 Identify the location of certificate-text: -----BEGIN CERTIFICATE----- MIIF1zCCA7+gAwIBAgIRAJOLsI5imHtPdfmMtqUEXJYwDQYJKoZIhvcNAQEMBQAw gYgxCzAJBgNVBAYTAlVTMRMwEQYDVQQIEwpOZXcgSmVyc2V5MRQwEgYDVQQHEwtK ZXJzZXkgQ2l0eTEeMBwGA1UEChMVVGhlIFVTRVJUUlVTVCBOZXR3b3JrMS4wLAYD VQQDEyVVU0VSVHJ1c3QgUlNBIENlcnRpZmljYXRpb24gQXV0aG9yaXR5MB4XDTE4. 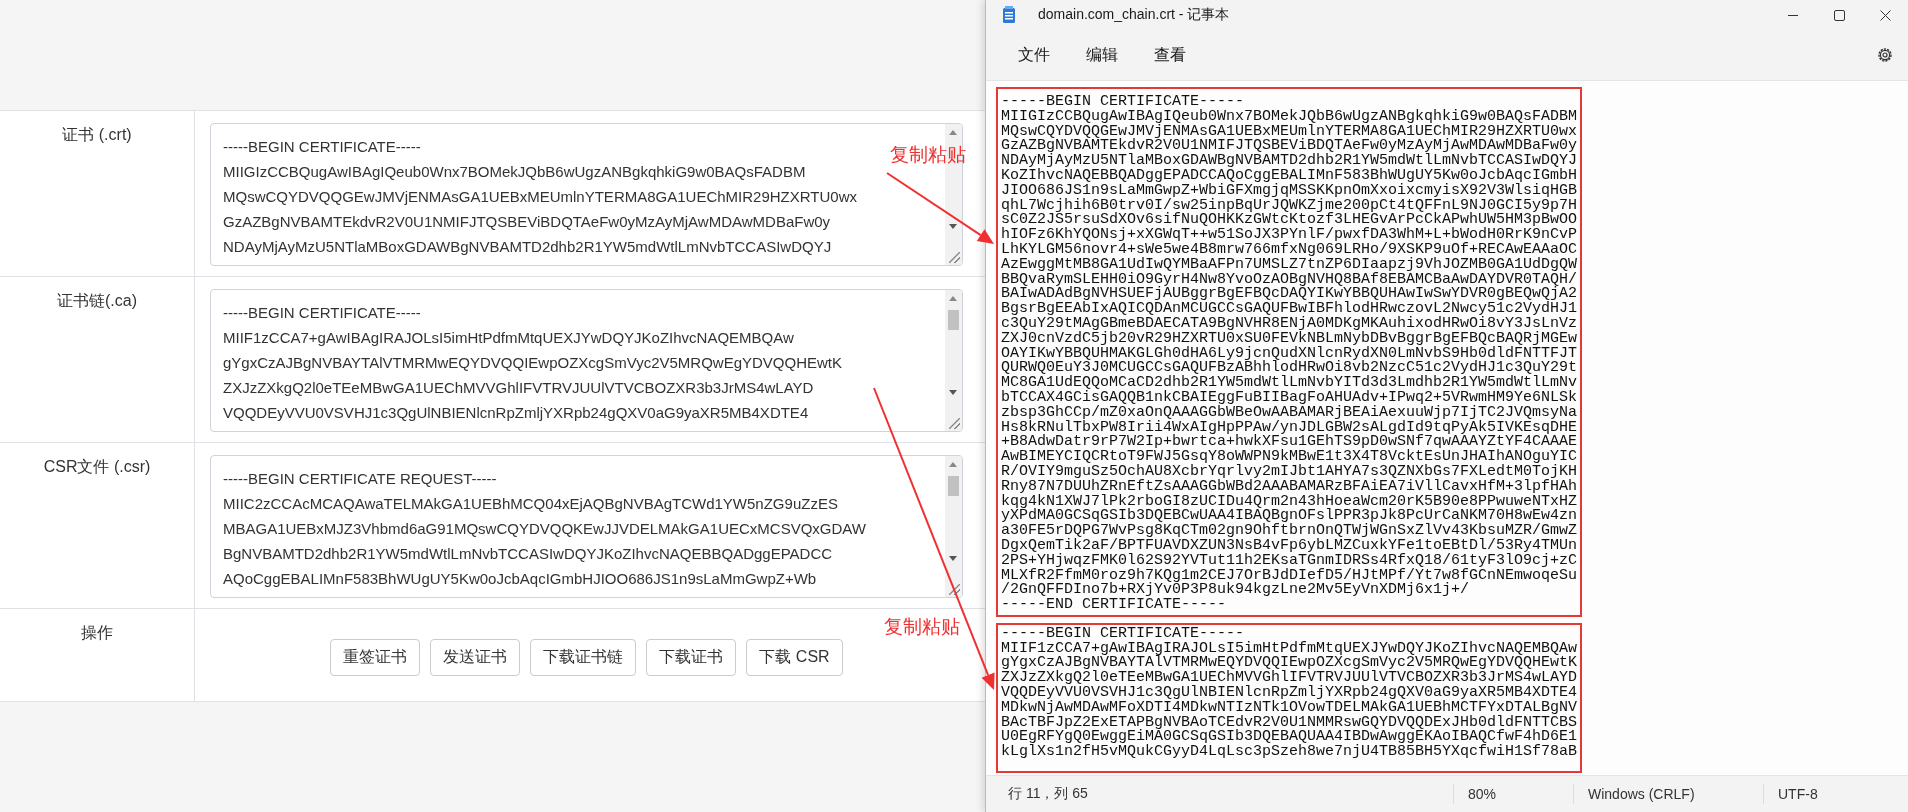
(532, 363).